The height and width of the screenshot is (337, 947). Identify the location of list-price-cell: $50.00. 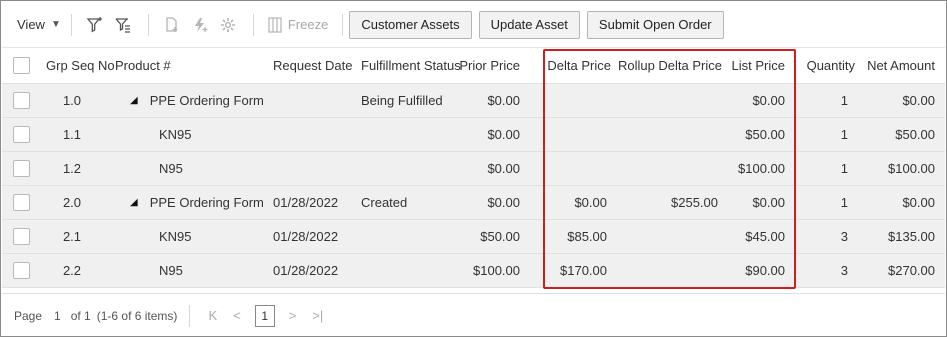
(756, 134).